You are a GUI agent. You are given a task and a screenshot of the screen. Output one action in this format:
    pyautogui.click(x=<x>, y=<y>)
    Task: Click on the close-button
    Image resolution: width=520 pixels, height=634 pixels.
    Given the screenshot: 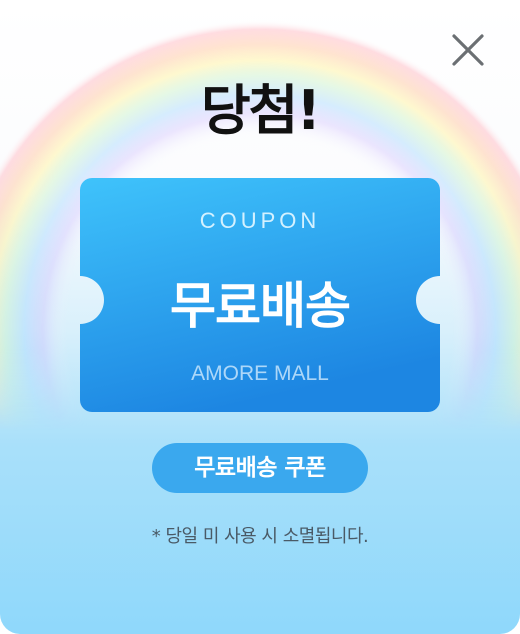 What is the action you would take?
    pyautogui.click(x=468, y=50)
    